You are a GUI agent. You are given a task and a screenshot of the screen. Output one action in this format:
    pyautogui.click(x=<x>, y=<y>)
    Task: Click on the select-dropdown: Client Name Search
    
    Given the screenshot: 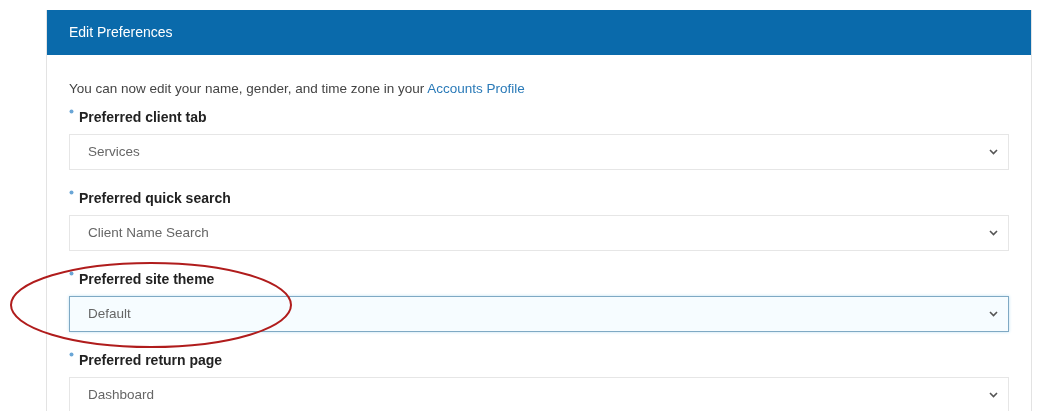 What is the action you would take?
    pyautogui.click(x=539, y=233)
    